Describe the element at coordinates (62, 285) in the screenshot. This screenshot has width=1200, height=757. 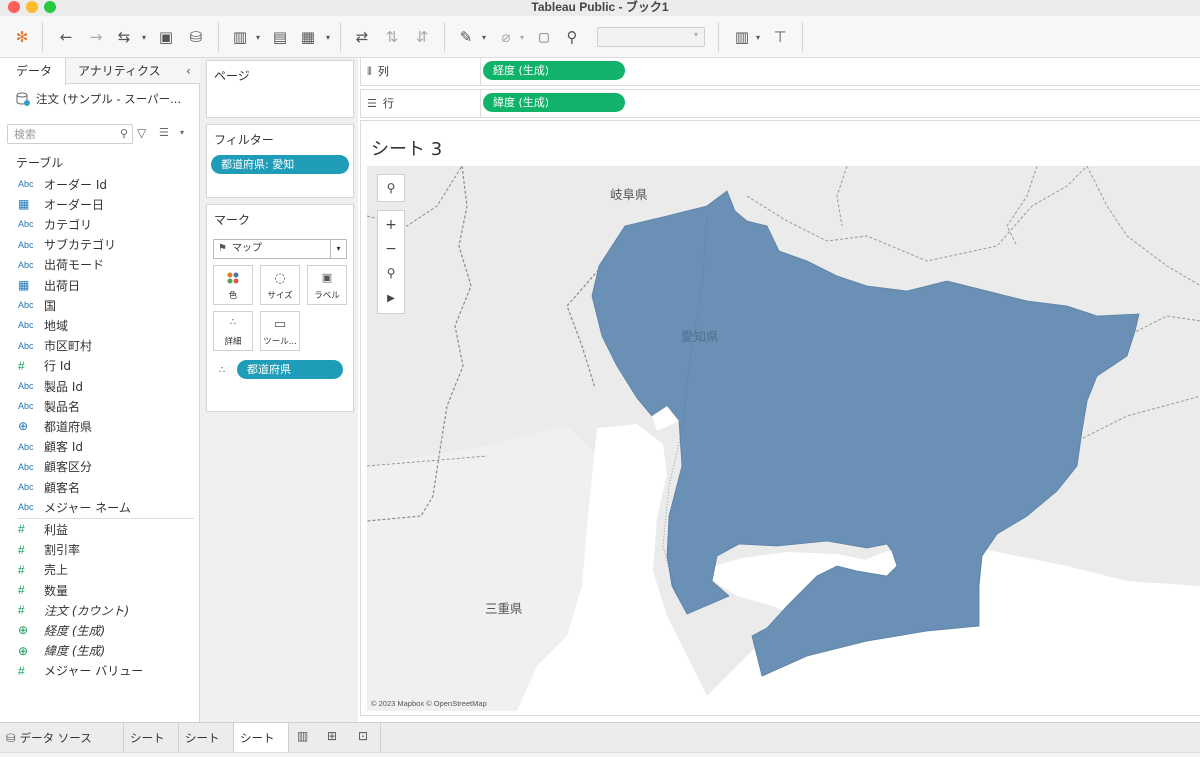
I see `field-name: 出荷日` at that location.